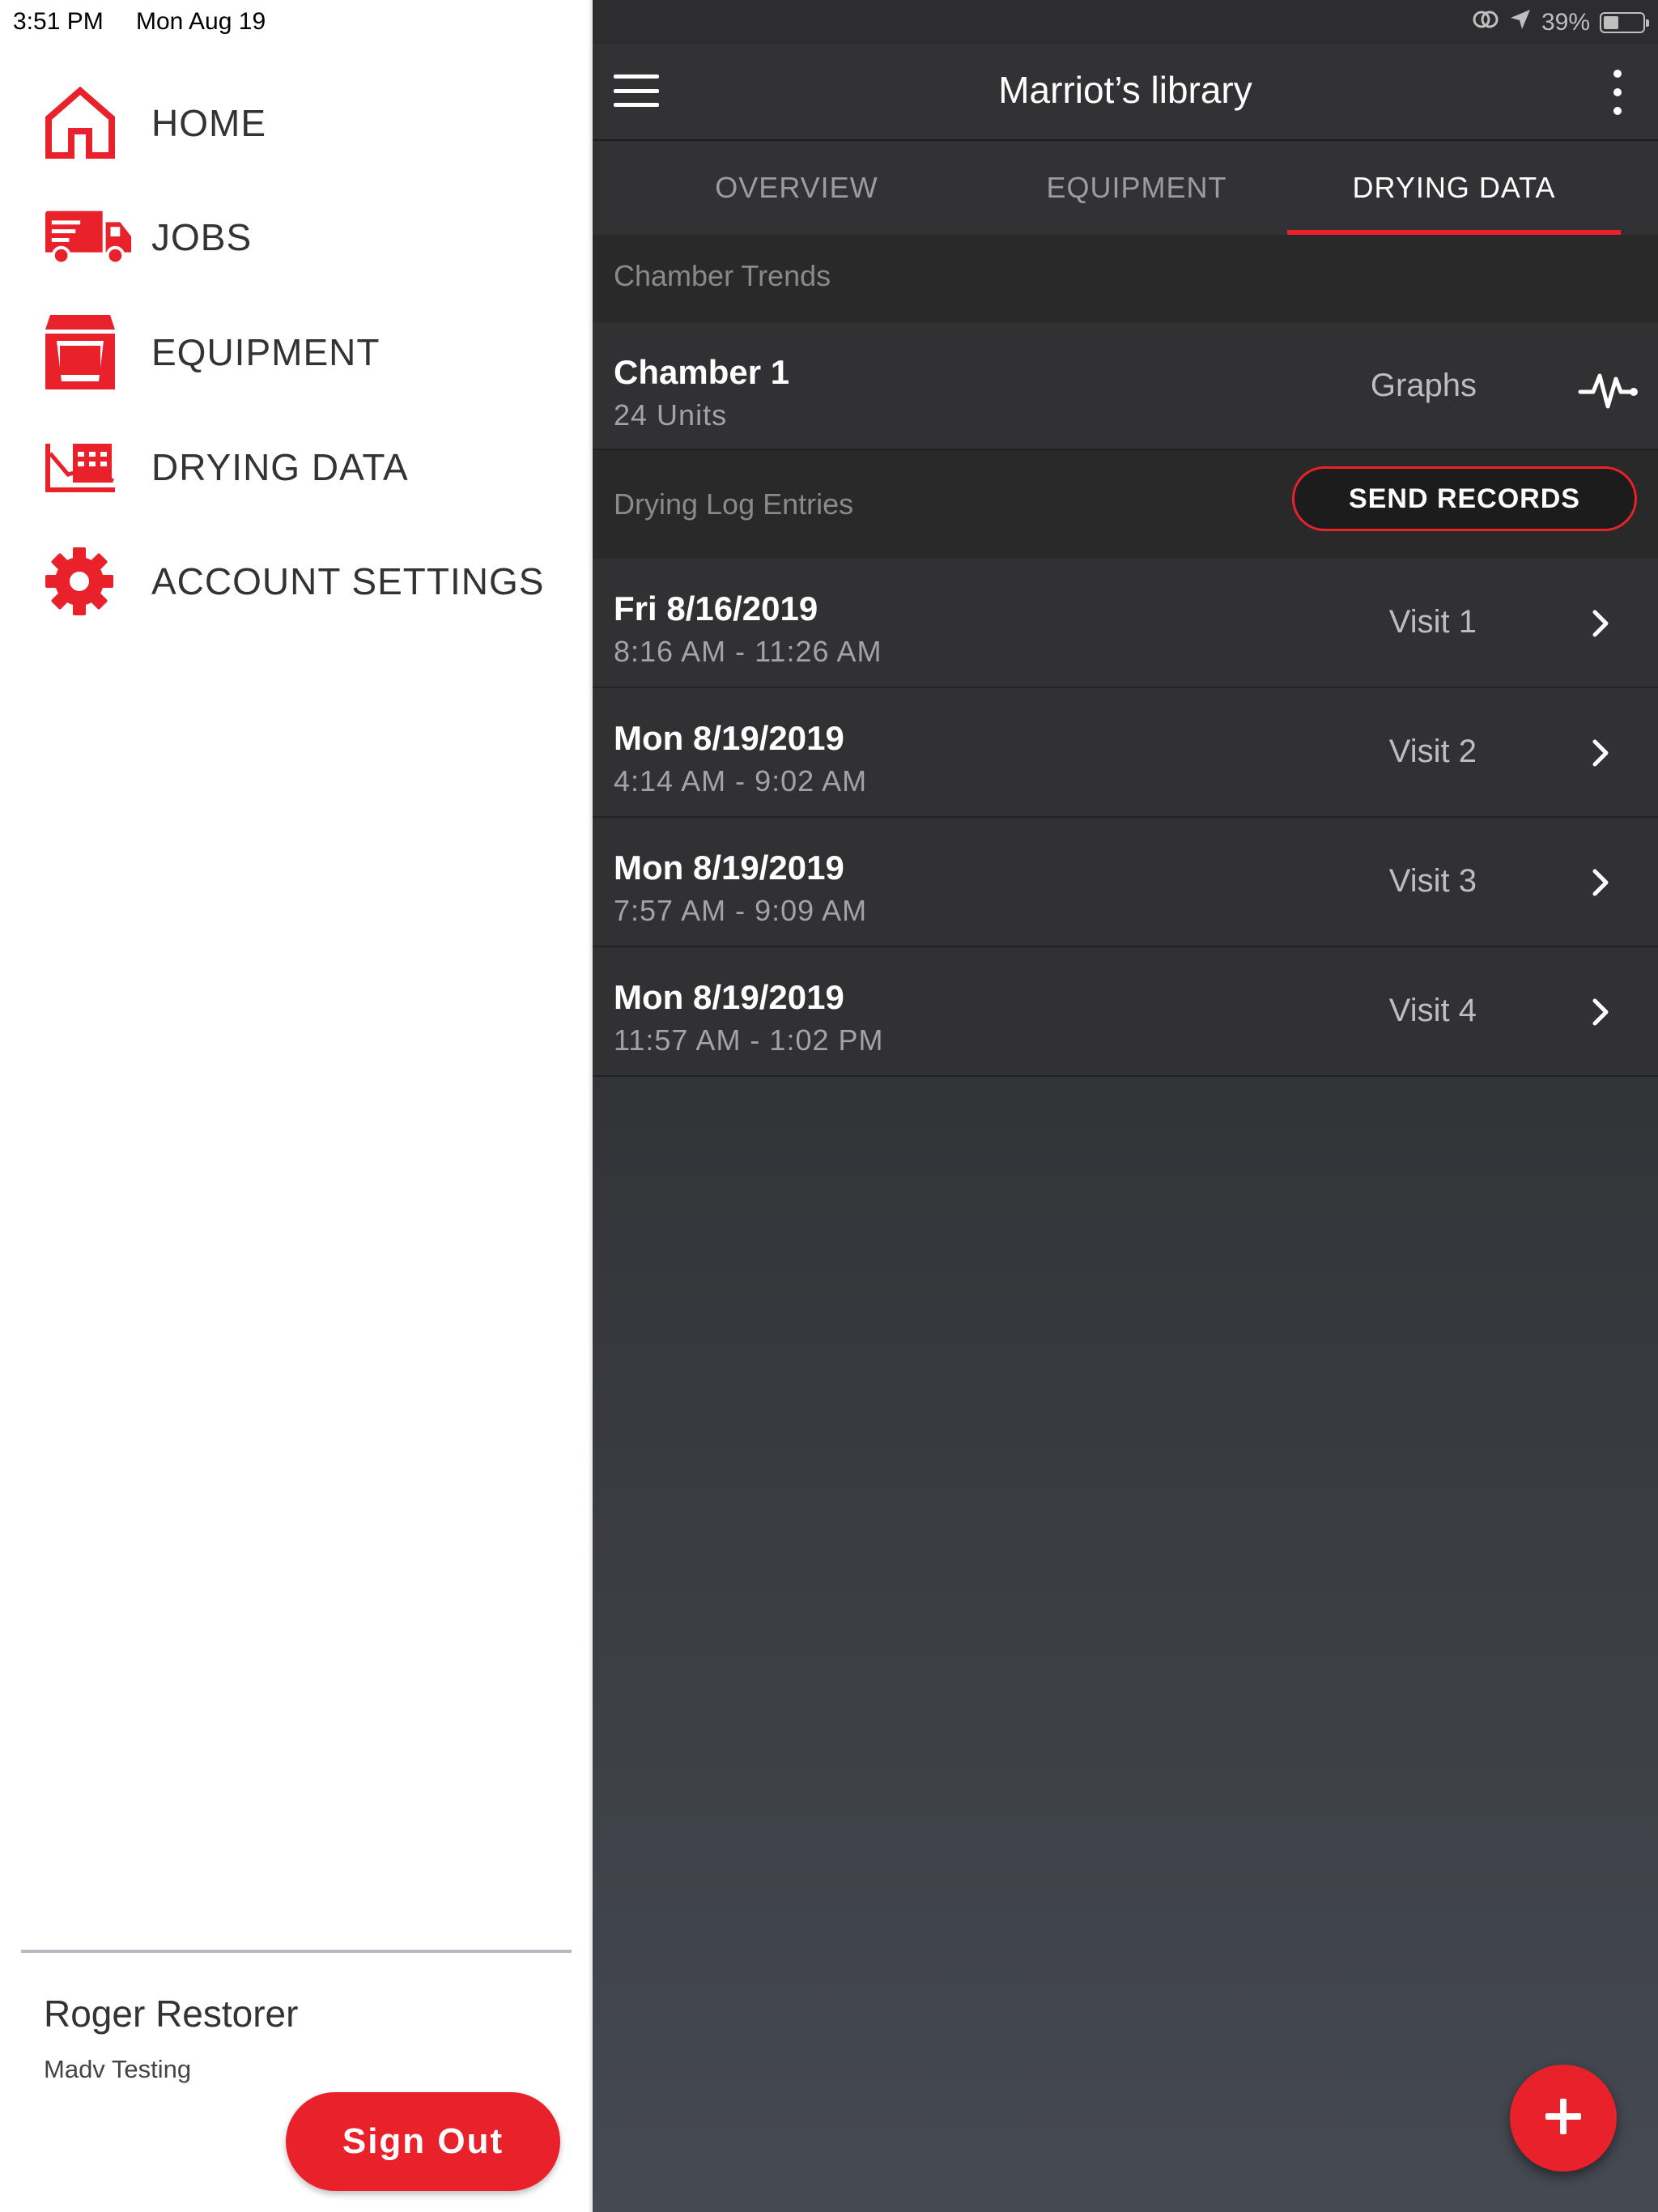  What do you see at coordinates (1125, 753) in the screenshot?
I see `log-entry-row: Mon 8/19/2019 4:14 AM - 9:02 AM Visit 2` at bounding box center [1125, 753].